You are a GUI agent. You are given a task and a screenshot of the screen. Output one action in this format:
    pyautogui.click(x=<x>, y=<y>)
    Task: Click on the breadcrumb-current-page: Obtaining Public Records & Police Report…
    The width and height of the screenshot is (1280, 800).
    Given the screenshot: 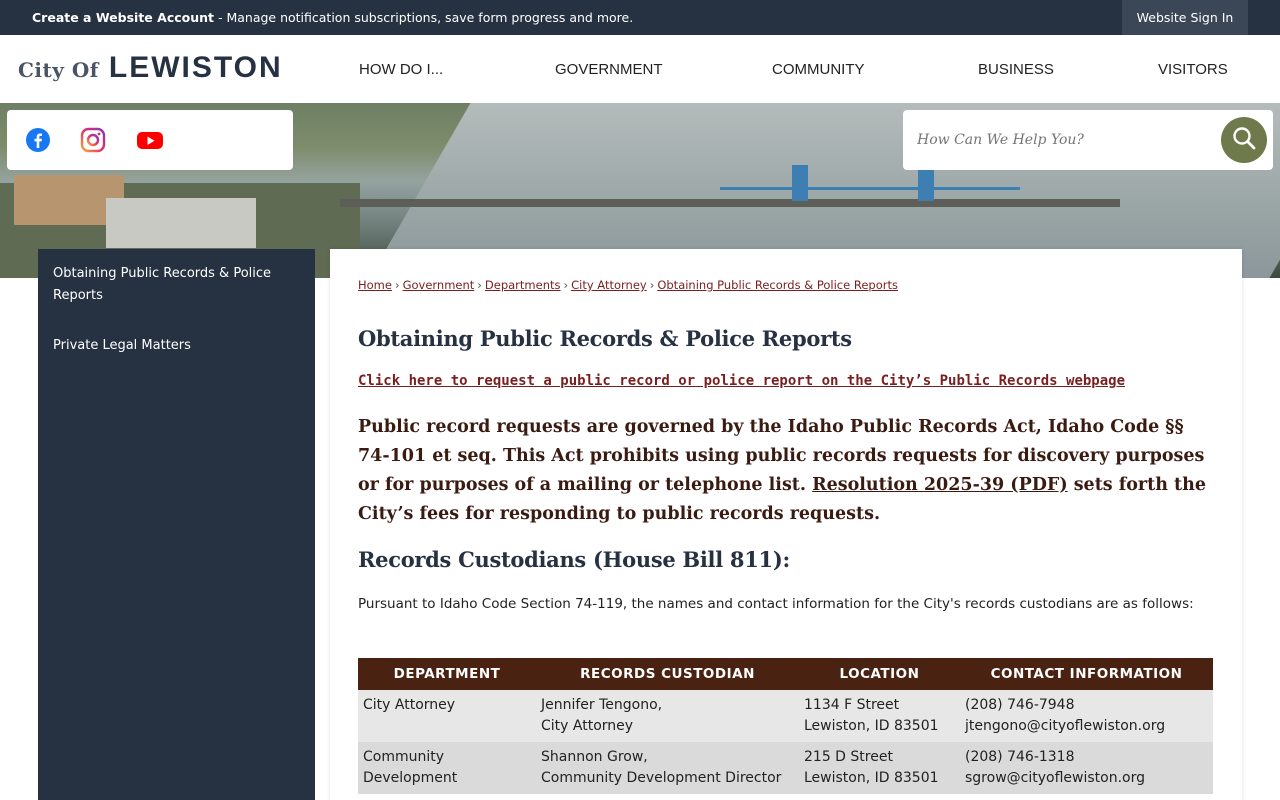 What is the action you would take?
    pyautogui.click(x=777, y=285)
    